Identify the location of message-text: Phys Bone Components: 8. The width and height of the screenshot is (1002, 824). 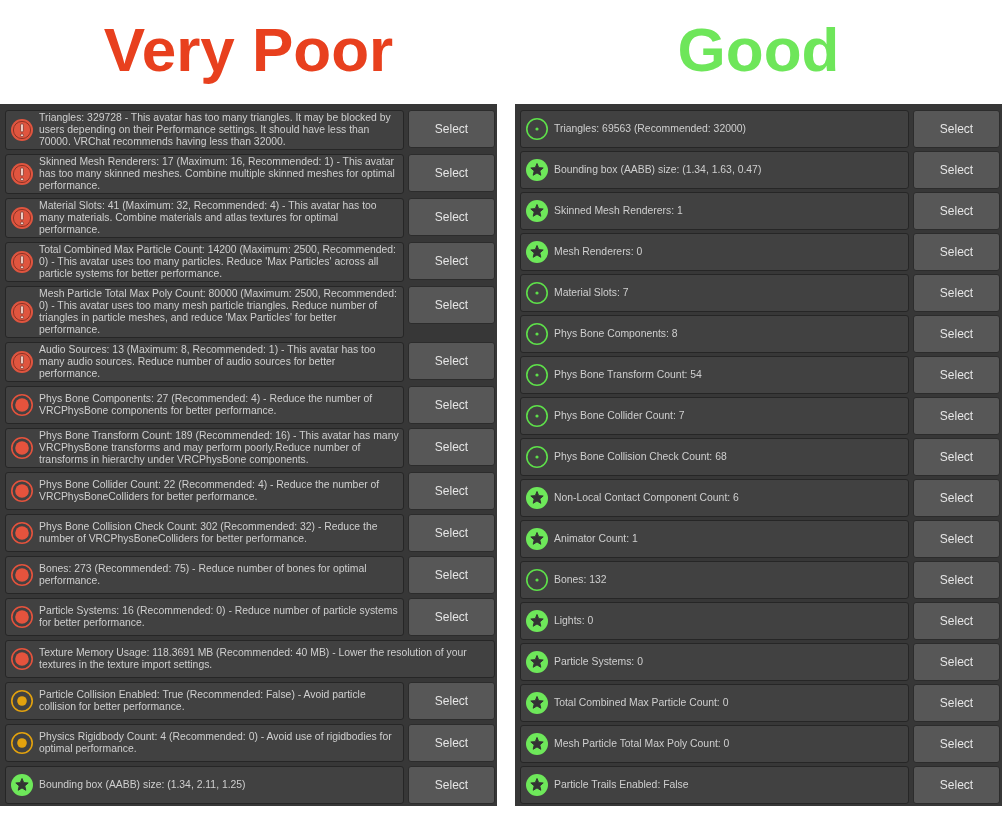
(616, 334).